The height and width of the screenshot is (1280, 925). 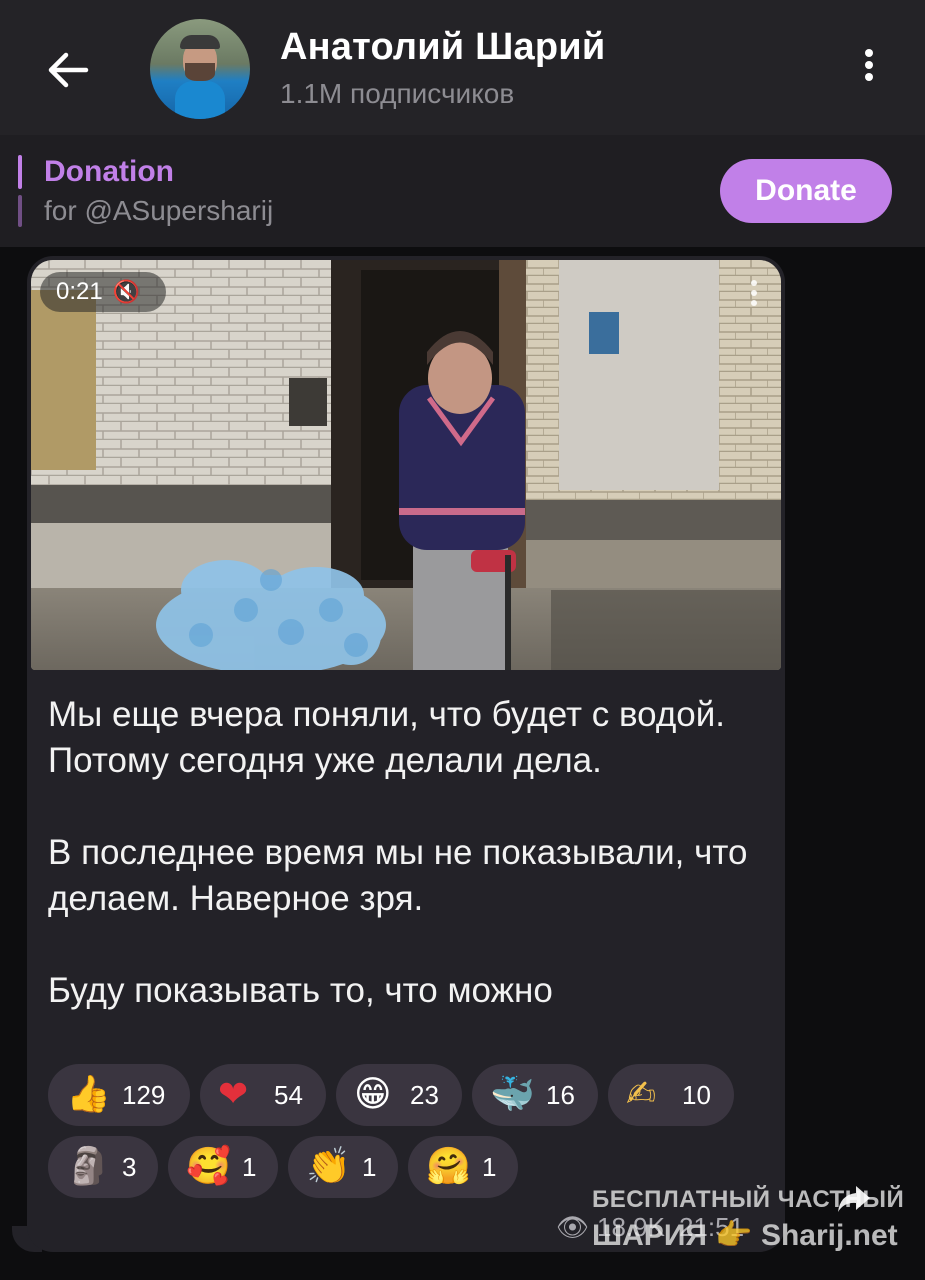 I want to click on pinned-message-bar: Donation for @ASupersharij Donate, so click(x=462, y=191).